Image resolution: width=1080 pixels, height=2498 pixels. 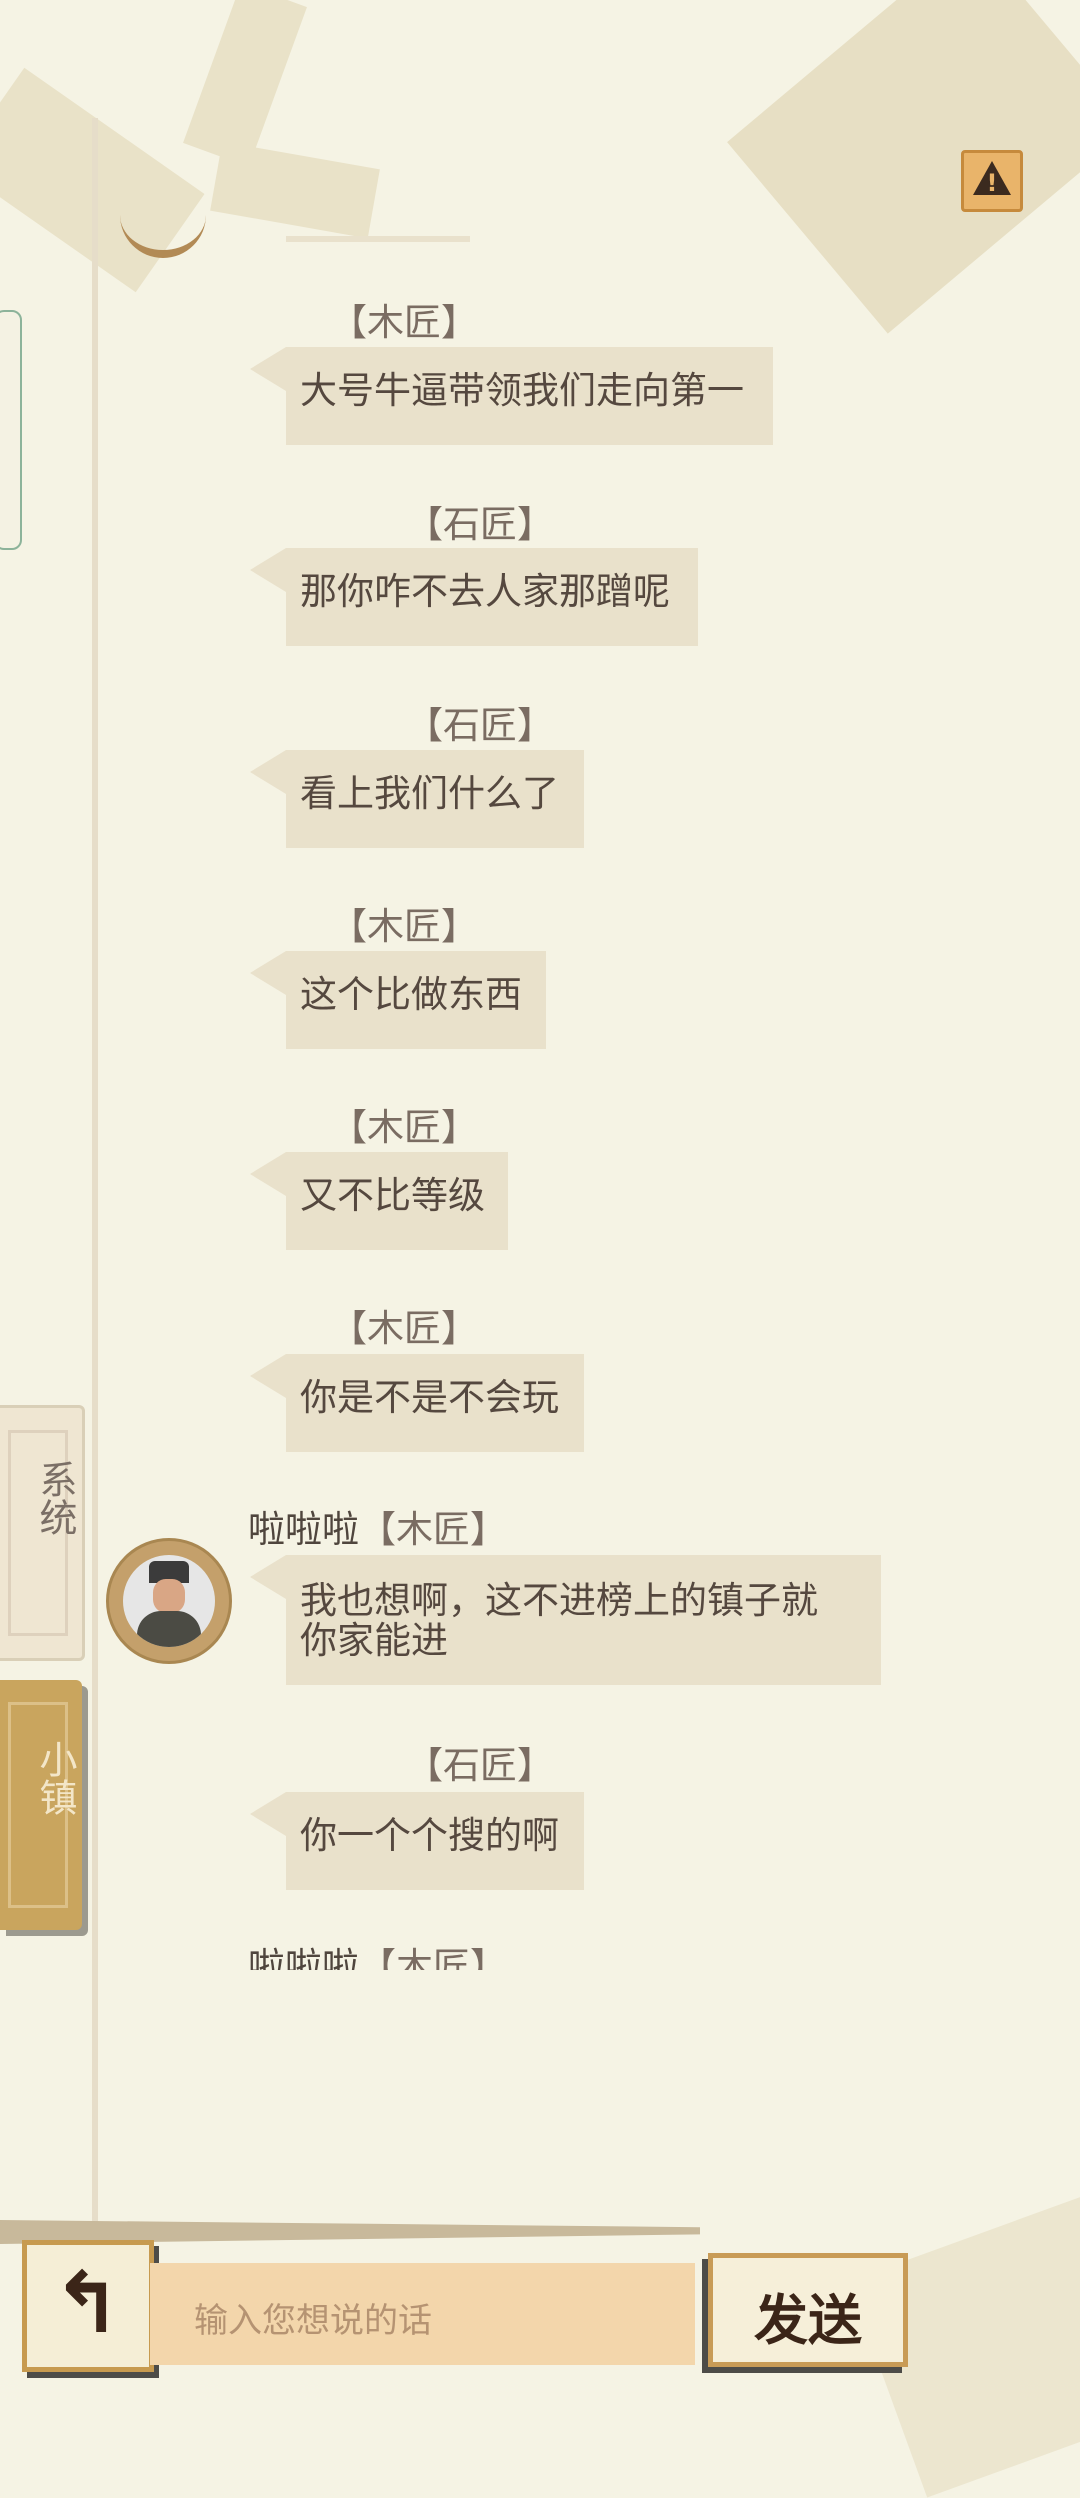 What do you see at coordinates (11, 430) in the screenshot?
I see `side-tab-edge` at bounding box center [11, 430].